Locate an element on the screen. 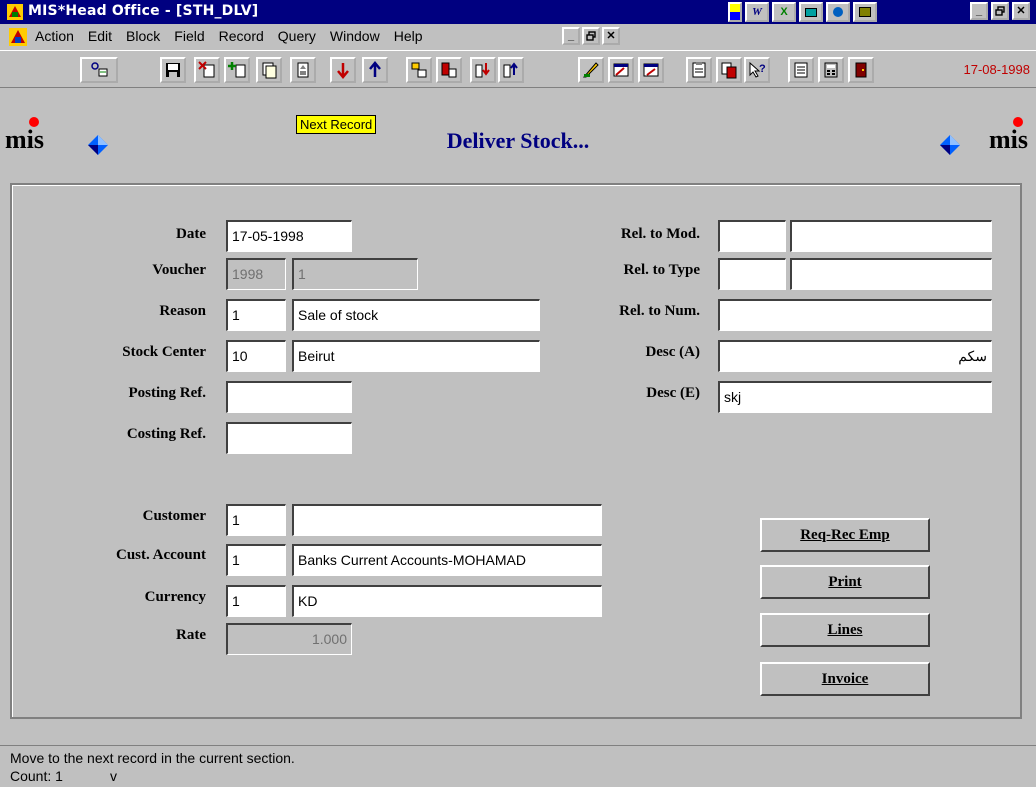 This screenshot has height=787, width=1036. mdi-window-controls: _ ✕ is located at coordinates (591, 36).